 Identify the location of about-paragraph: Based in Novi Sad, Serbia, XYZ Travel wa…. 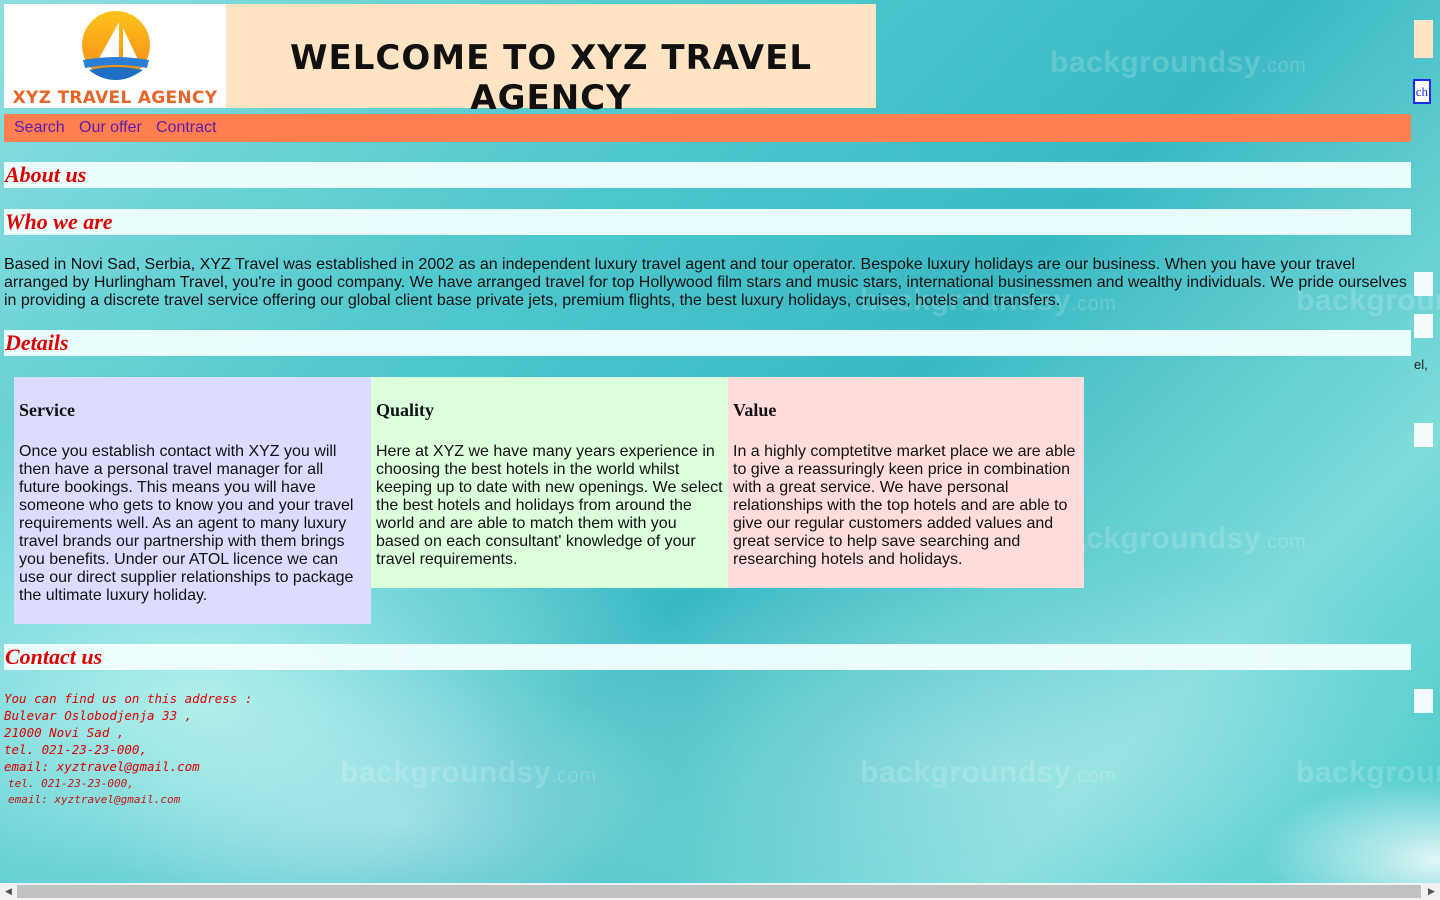
(705, 282).